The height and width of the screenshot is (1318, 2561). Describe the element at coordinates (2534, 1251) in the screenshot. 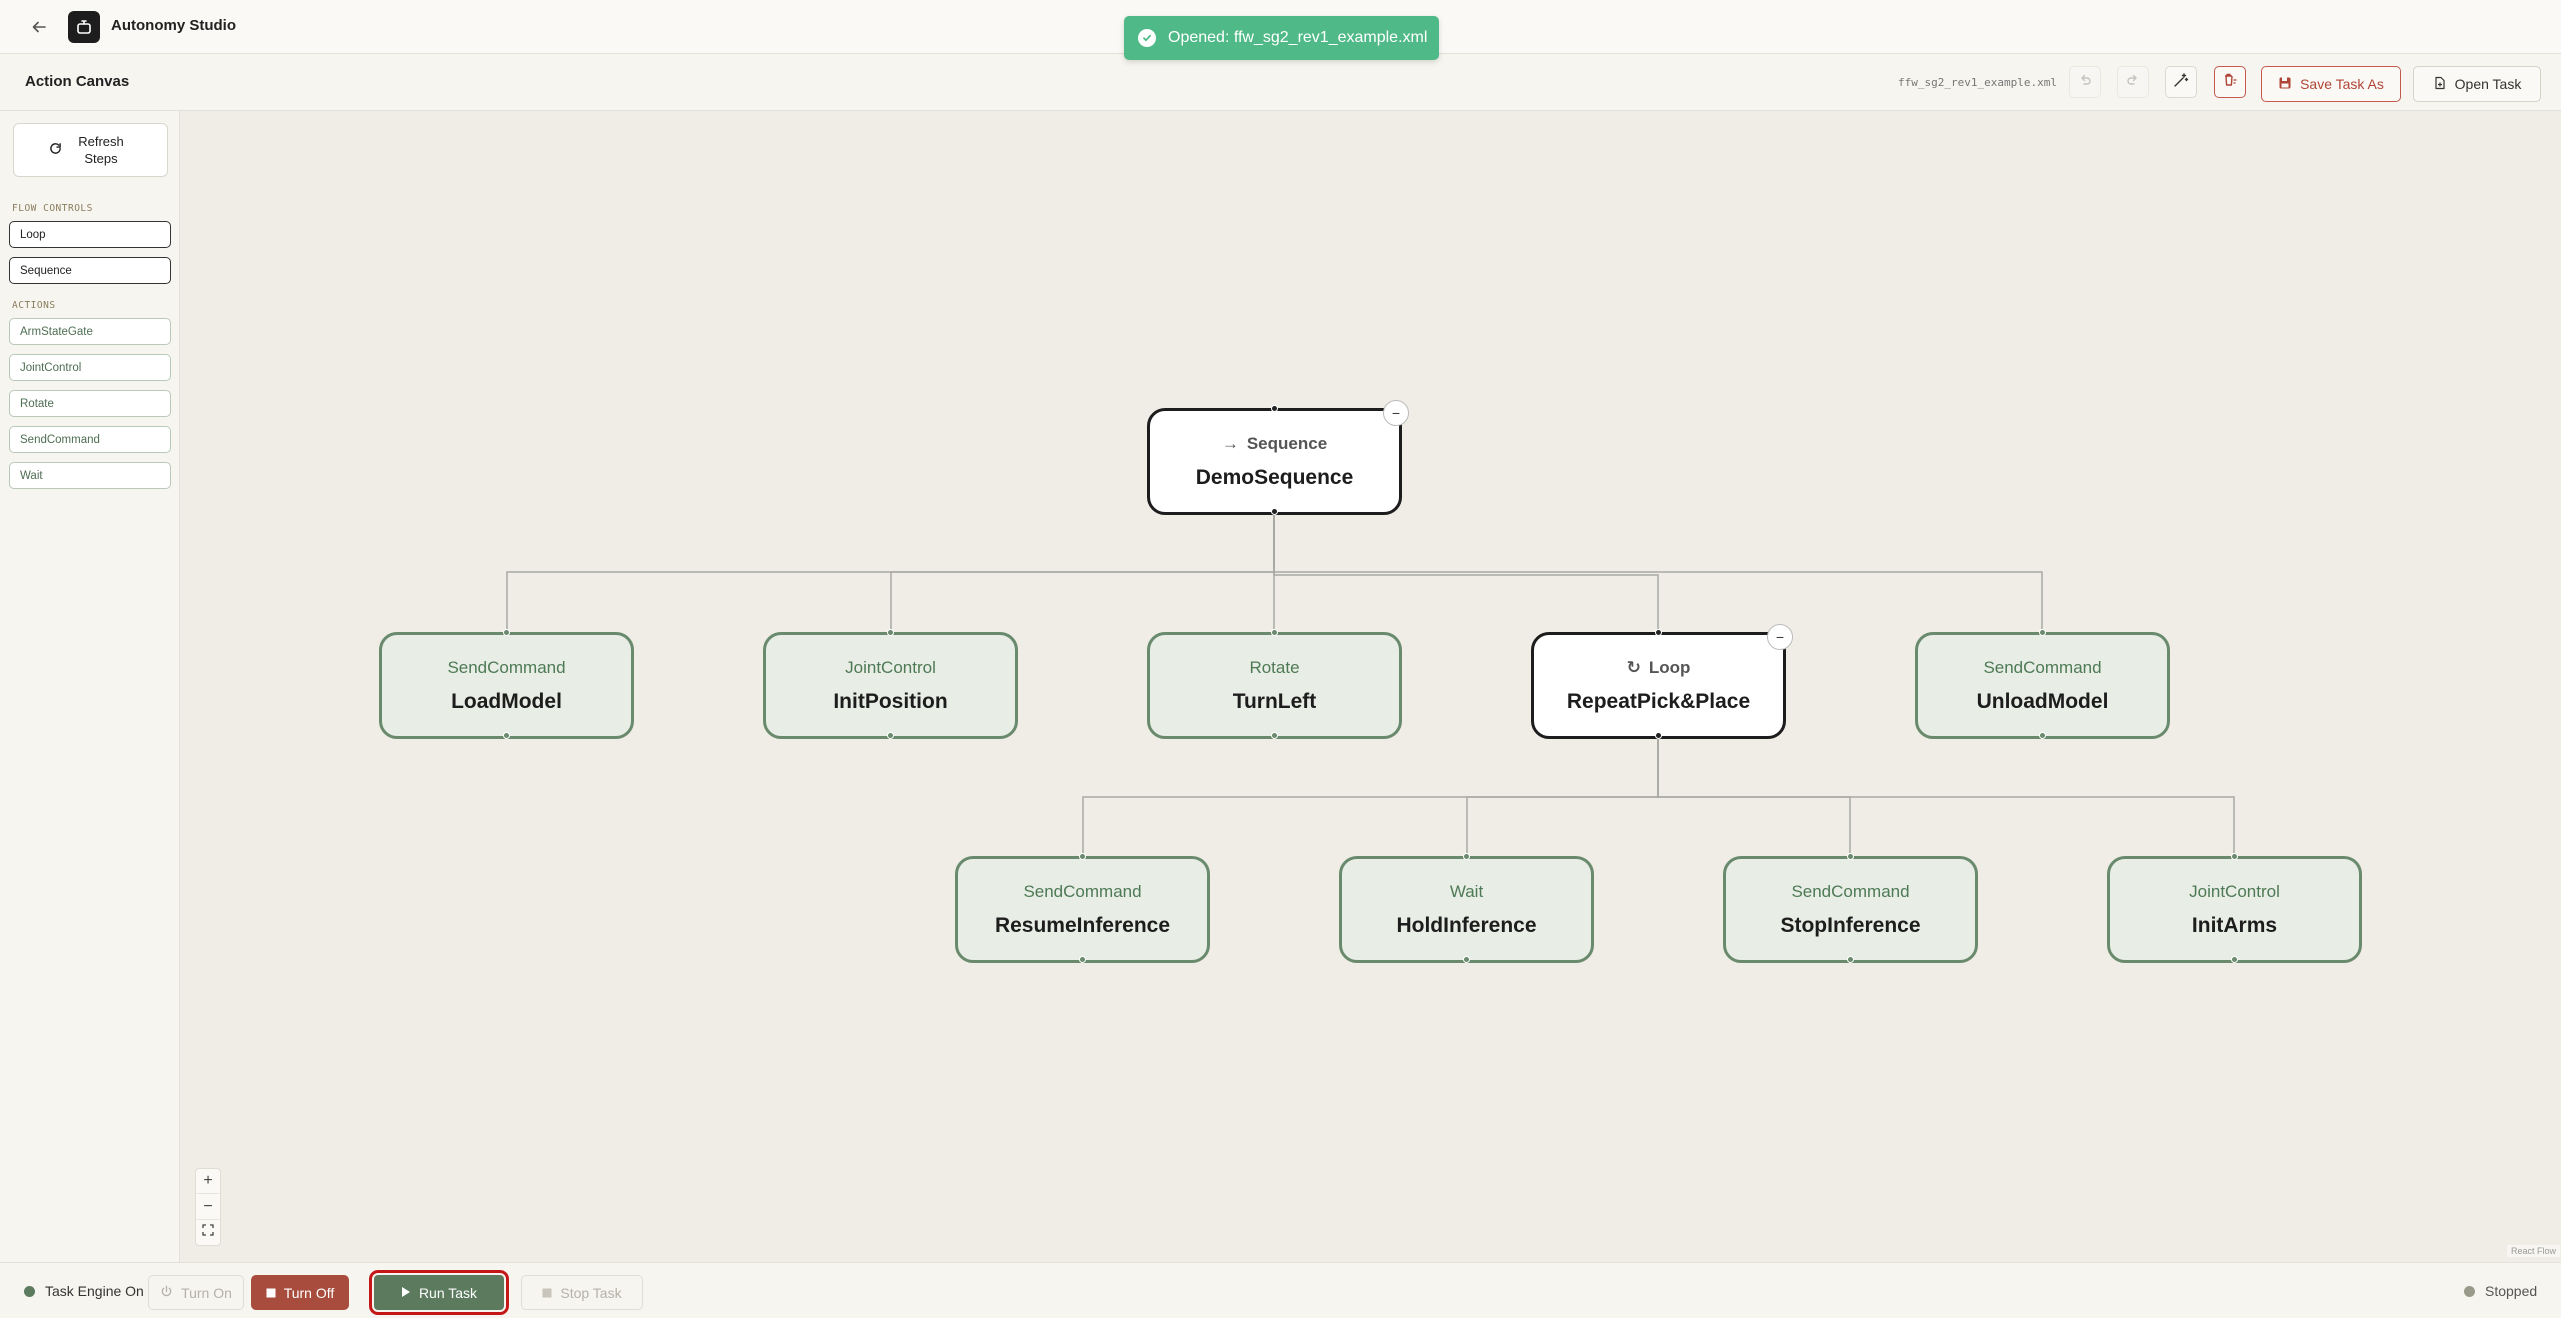

I see `react-flow-attribution: React Flow` at that location.